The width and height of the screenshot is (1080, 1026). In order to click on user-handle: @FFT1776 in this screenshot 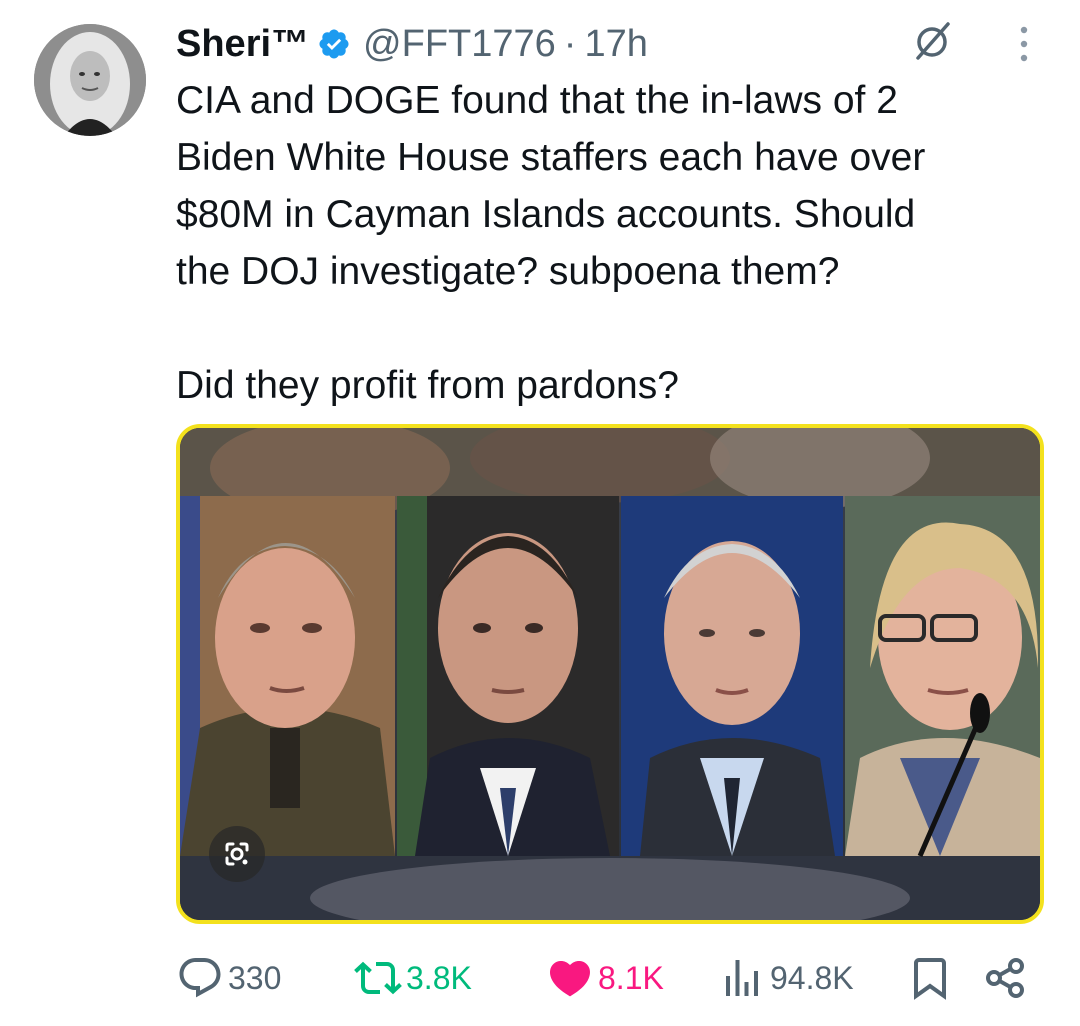, I will do `click(459, 44)`.